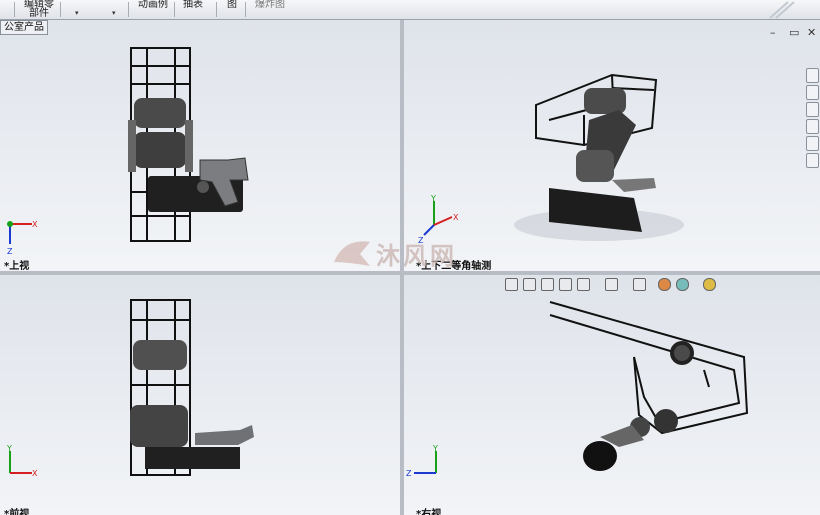 This screenshot has width=820, height=515. What do you see at coordinates (422, 461) in the screenshot?
I see `axis-triad-right: Y Z` at bounding box center [422, 461].